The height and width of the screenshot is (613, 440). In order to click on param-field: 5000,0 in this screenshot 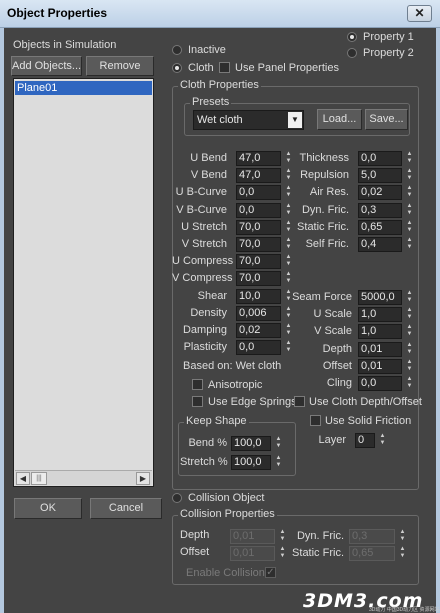, I will do `click(380, 297)`.